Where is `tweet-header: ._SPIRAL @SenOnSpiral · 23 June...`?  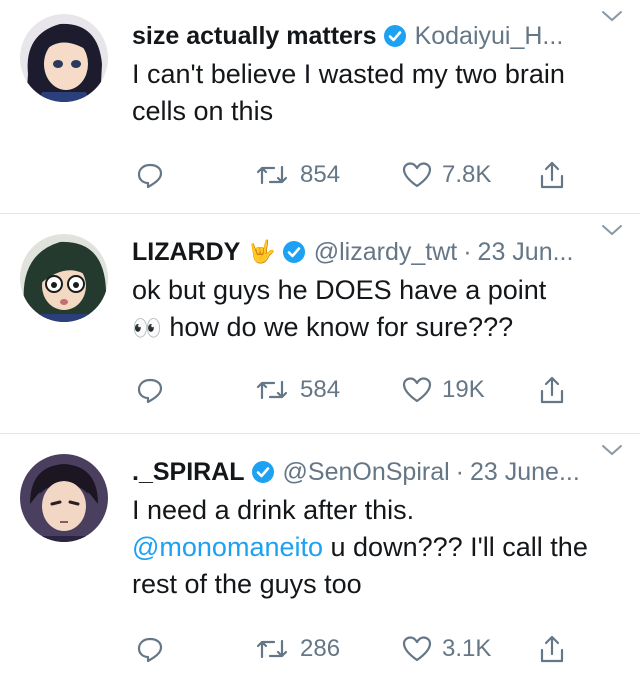 tweet-header: ._SPIRAL @SenOnSpiral · 23 June... is located at coordinates (374, 472).